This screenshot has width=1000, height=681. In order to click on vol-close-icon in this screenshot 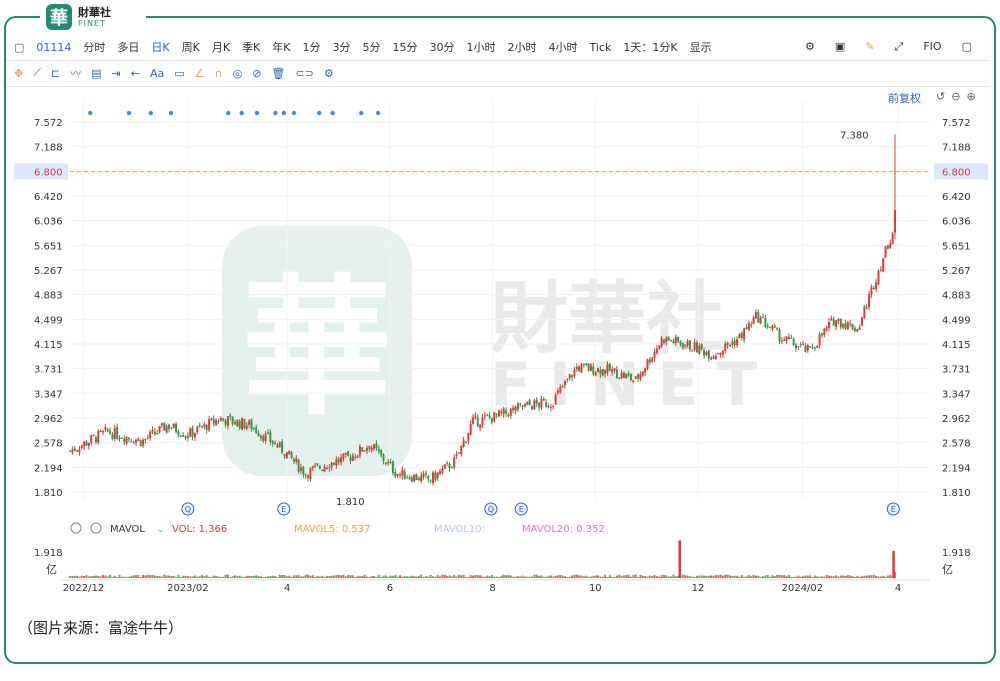, I will do `click(96, 528)`.